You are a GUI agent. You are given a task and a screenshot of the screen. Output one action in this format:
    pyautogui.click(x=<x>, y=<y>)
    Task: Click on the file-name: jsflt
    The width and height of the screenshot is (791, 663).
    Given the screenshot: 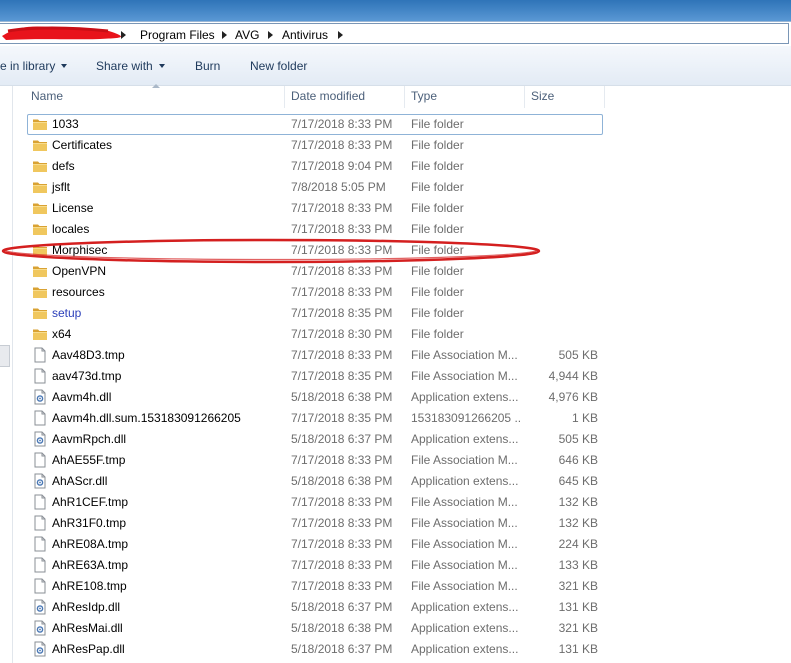 What is the action you would take?
    pyautogui.click(x=61, y=187)
    